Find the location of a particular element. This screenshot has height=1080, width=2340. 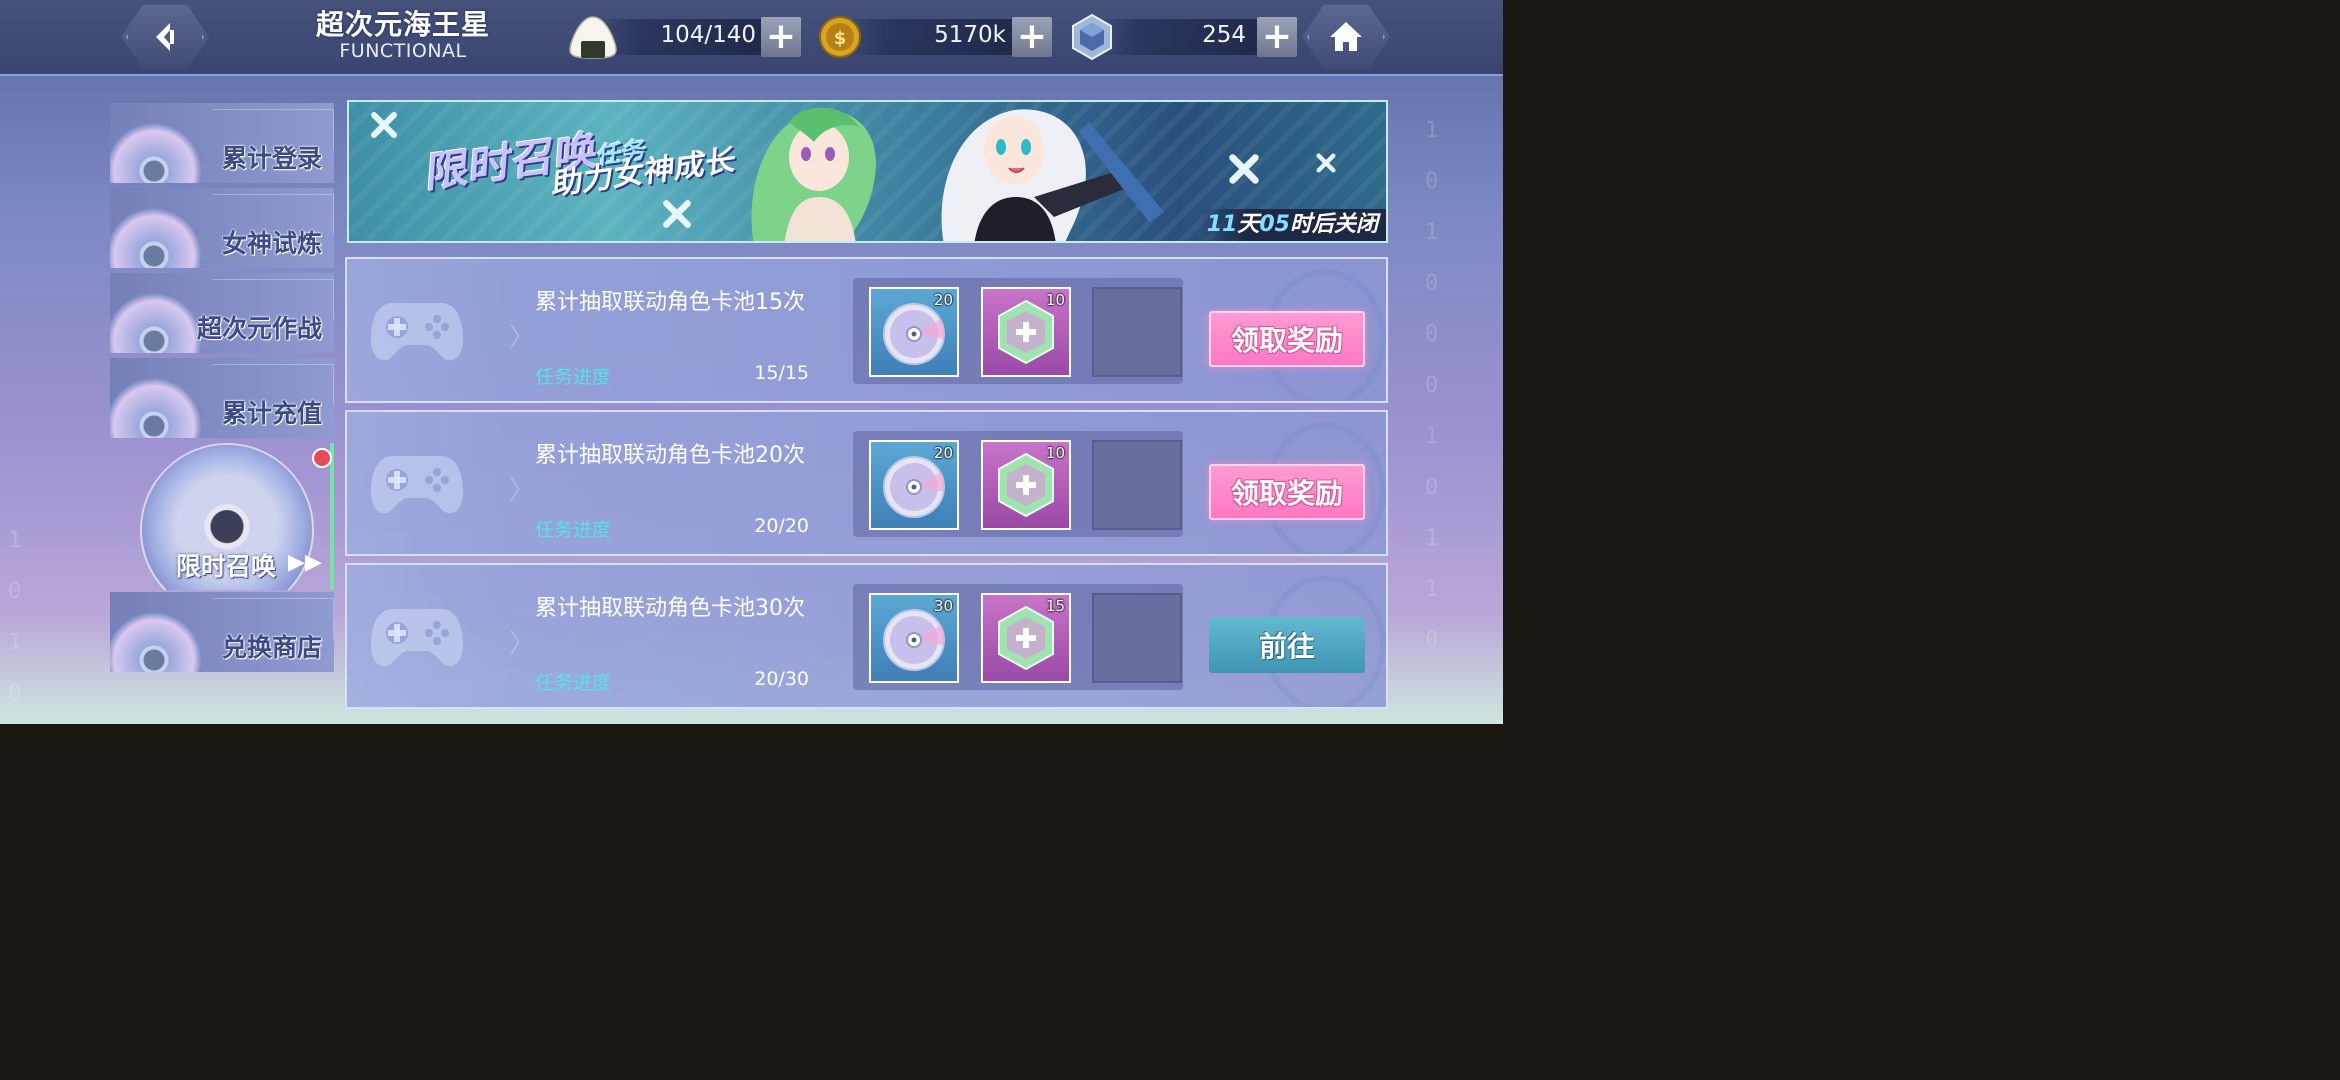

sidebar-item-recharge: 累计充值 is located at coordinates (222, 398).